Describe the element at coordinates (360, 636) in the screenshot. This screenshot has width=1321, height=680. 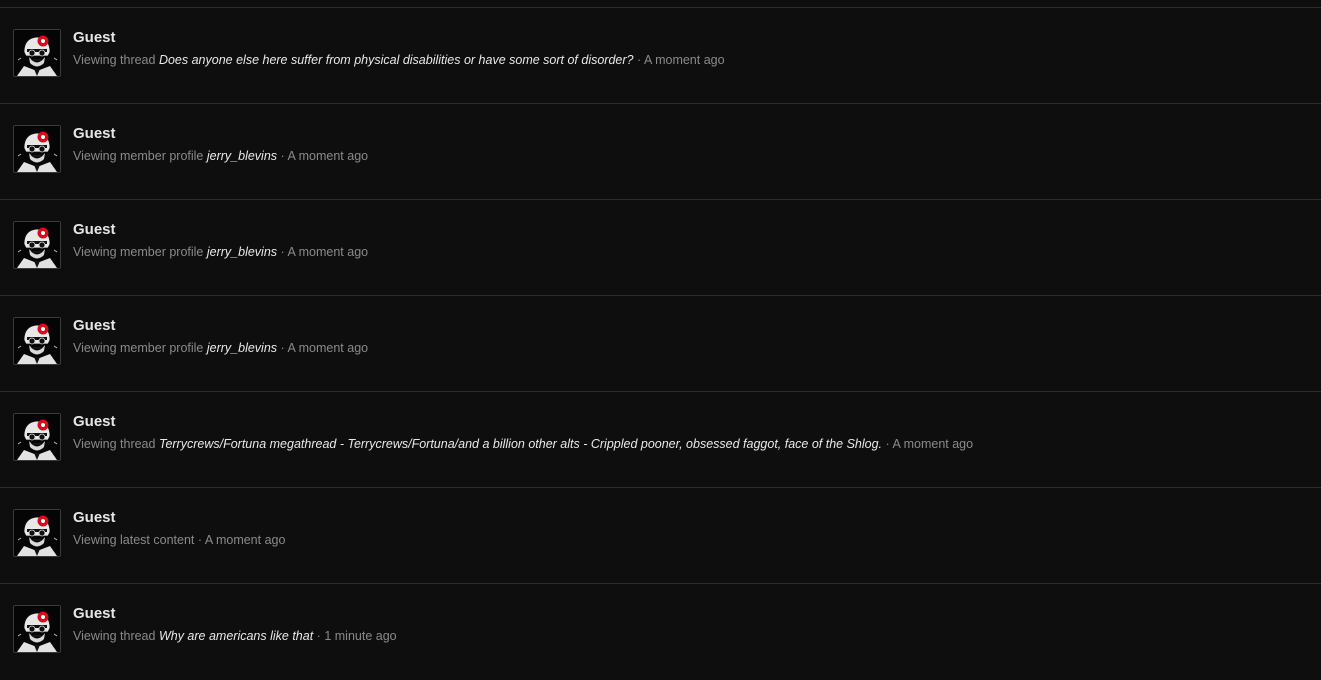
I see `activity-time: 1 minute ago` at that location.